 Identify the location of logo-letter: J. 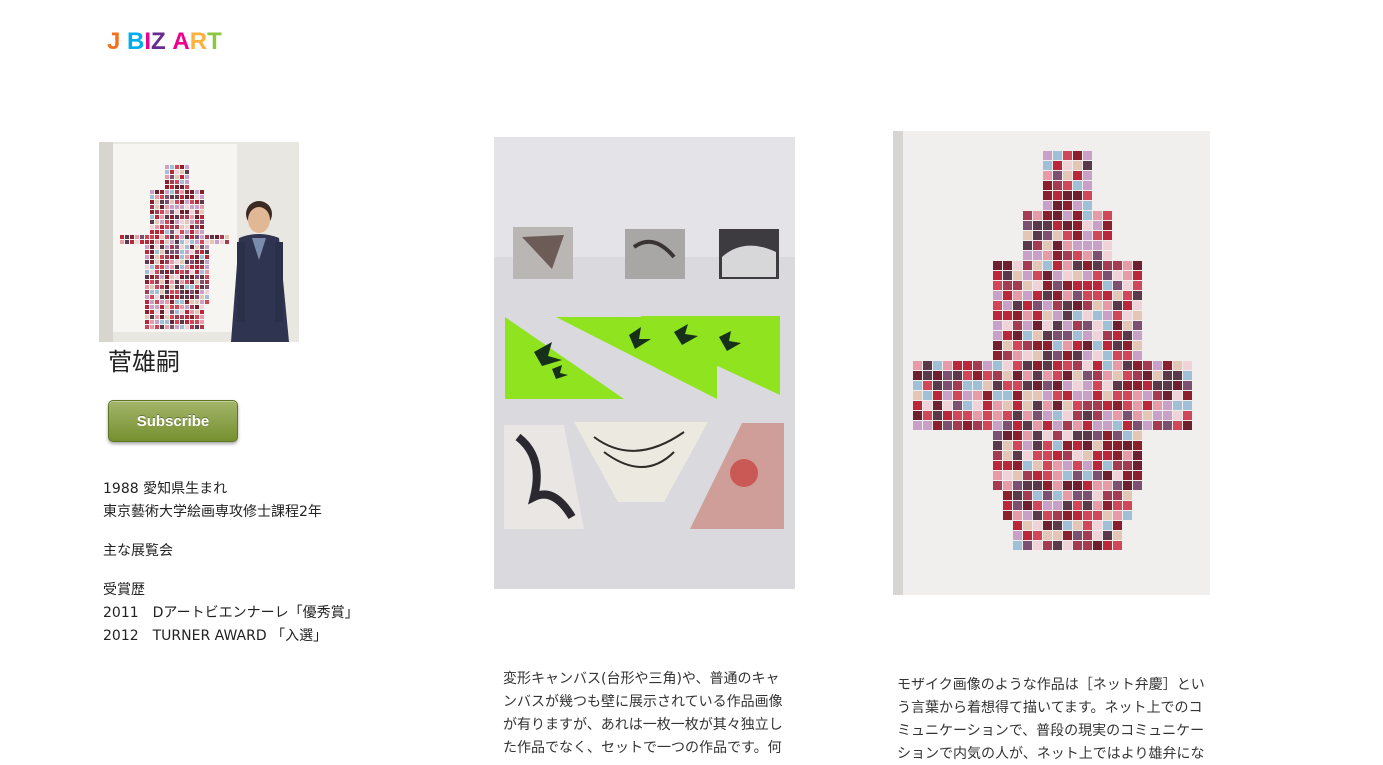
(114, 41).